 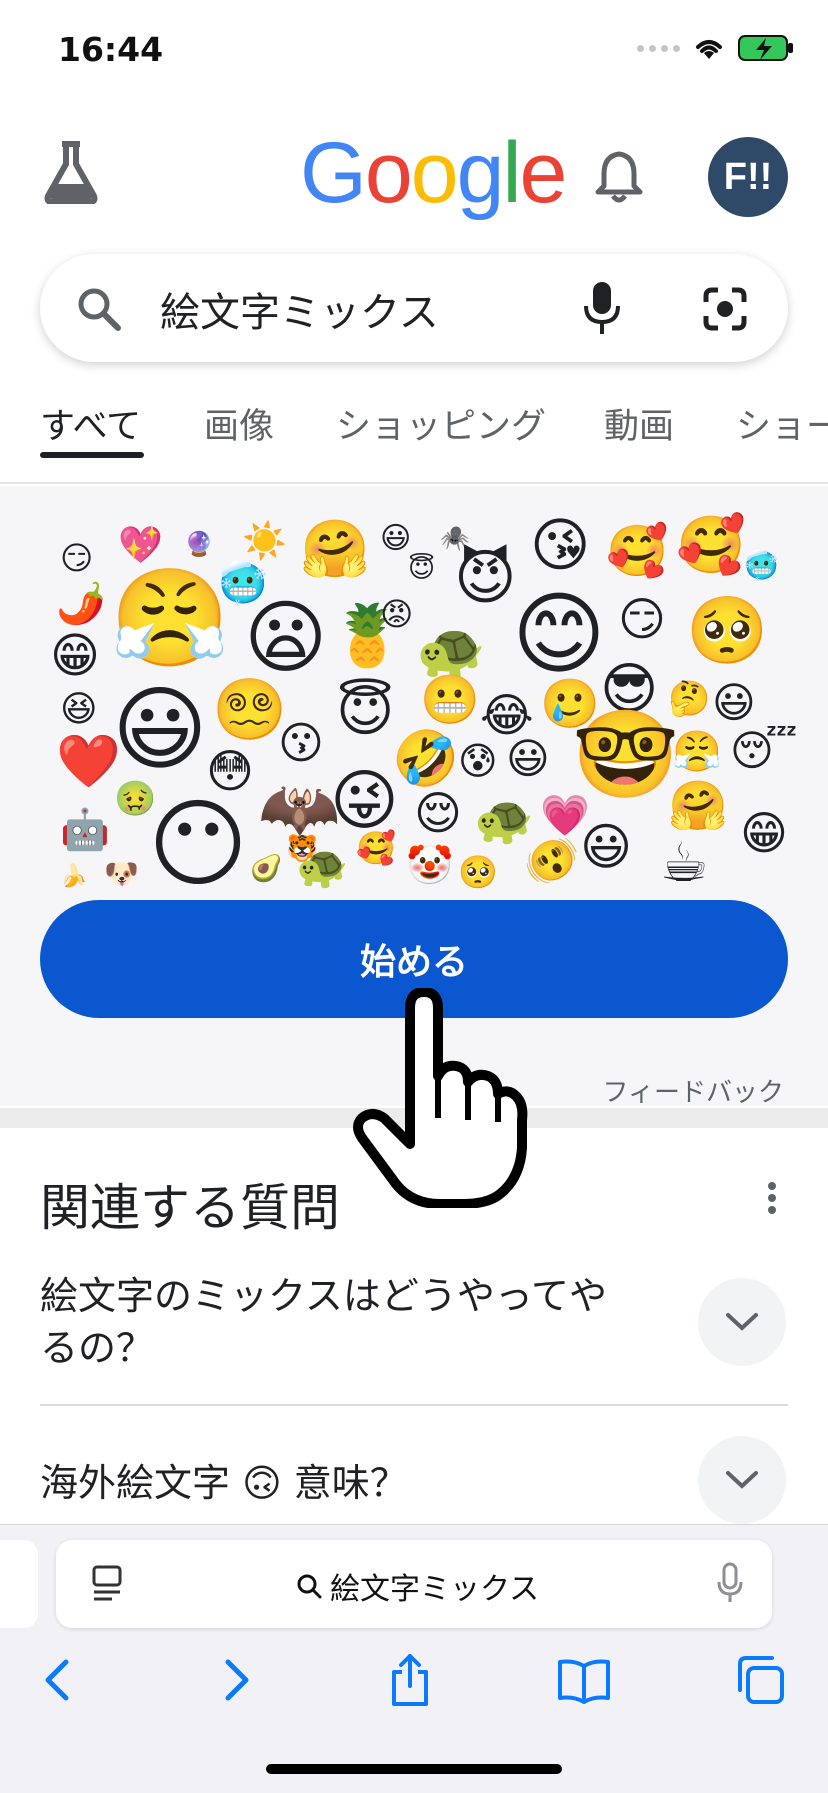 What do you see at coordinates (433, 173) in the screenshot?
I see `google-logo: Google` at bounding box center [433, 173].